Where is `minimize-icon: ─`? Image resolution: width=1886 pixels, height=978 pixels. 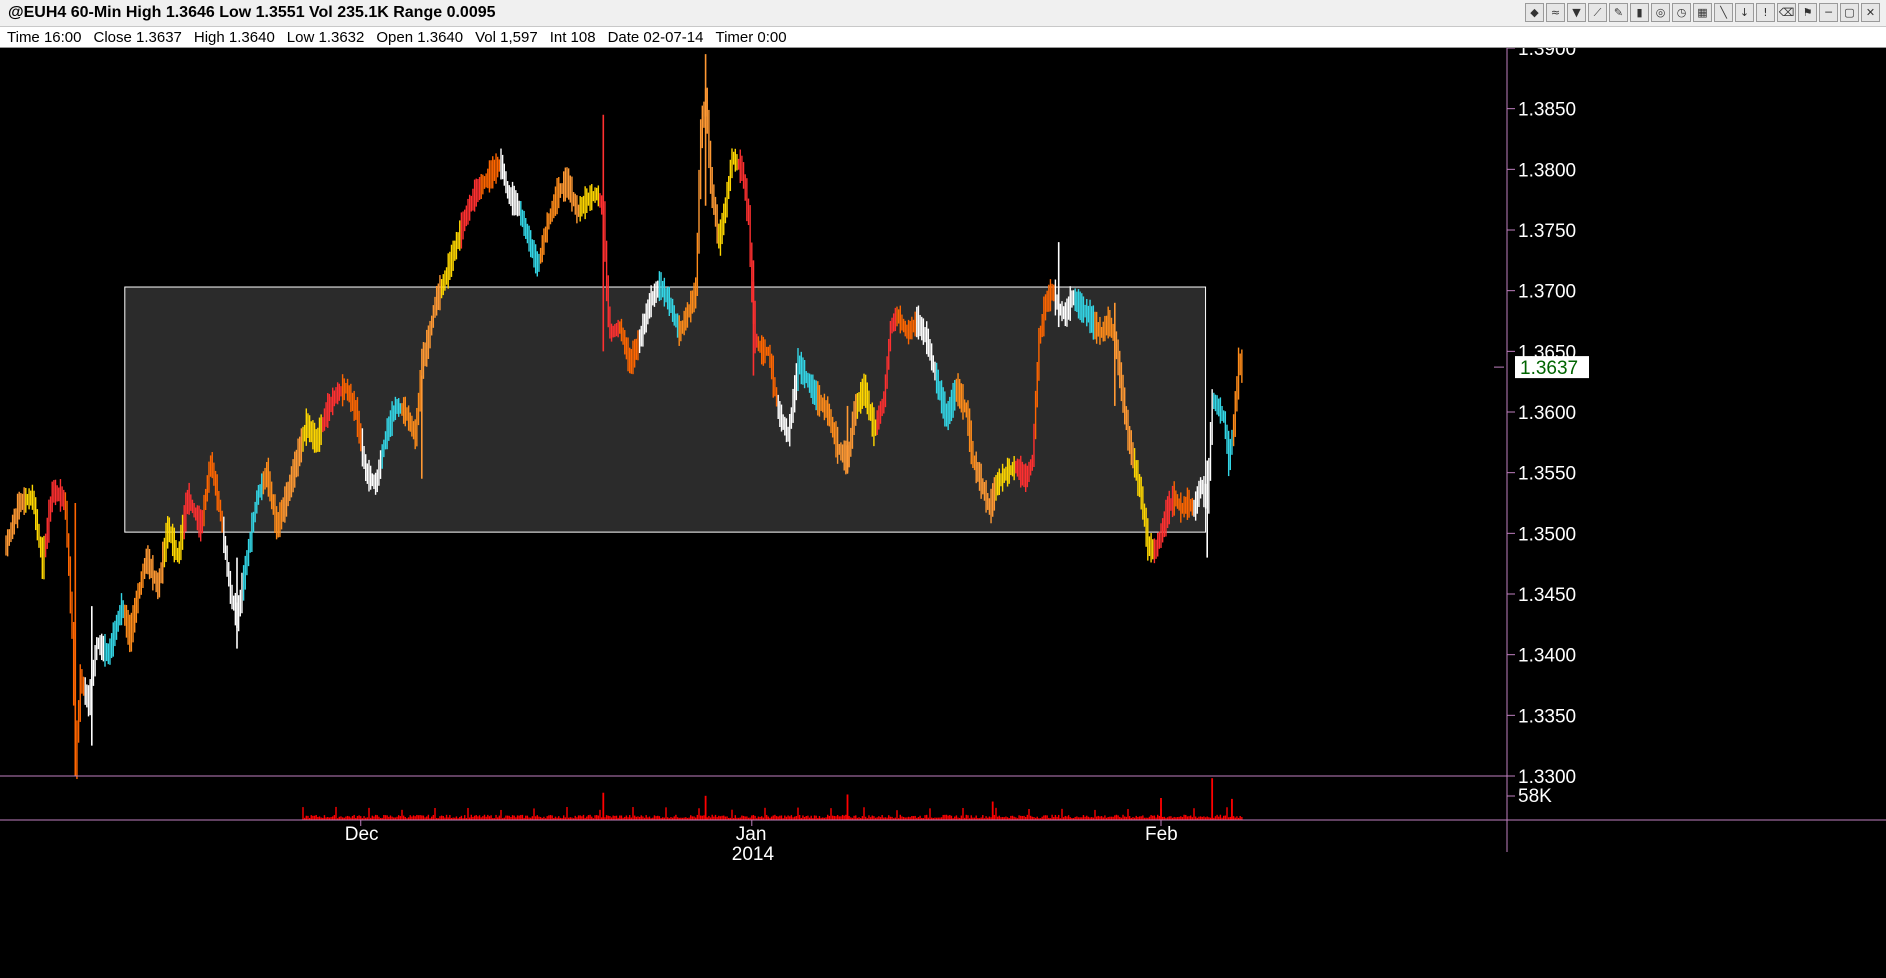
minimize-icon: ─ is located at coordinates (1828, 12).